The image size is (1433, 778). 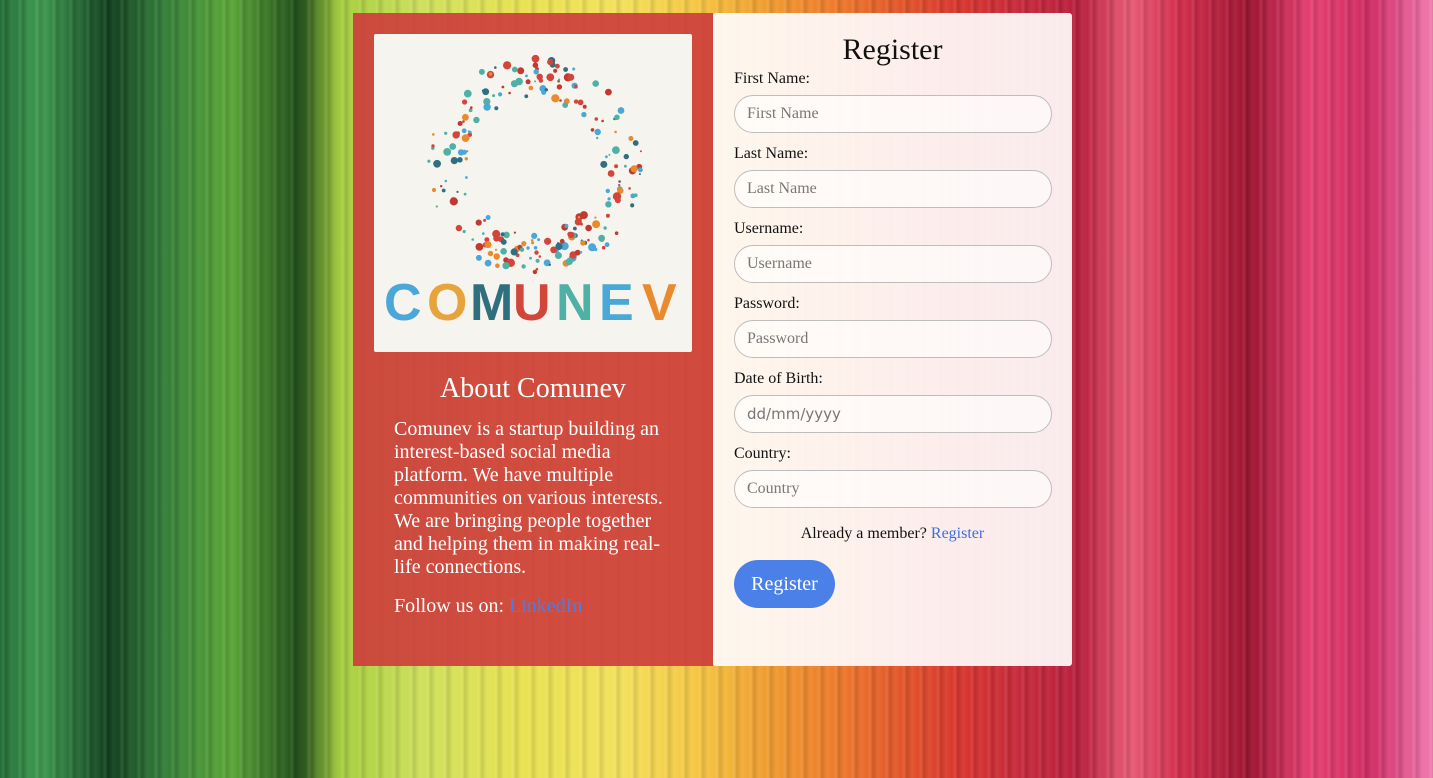 What do you see at coordinates (659, 303) in the screenshot?
I see `logo-letter: V` at bounding box center [659, 303].